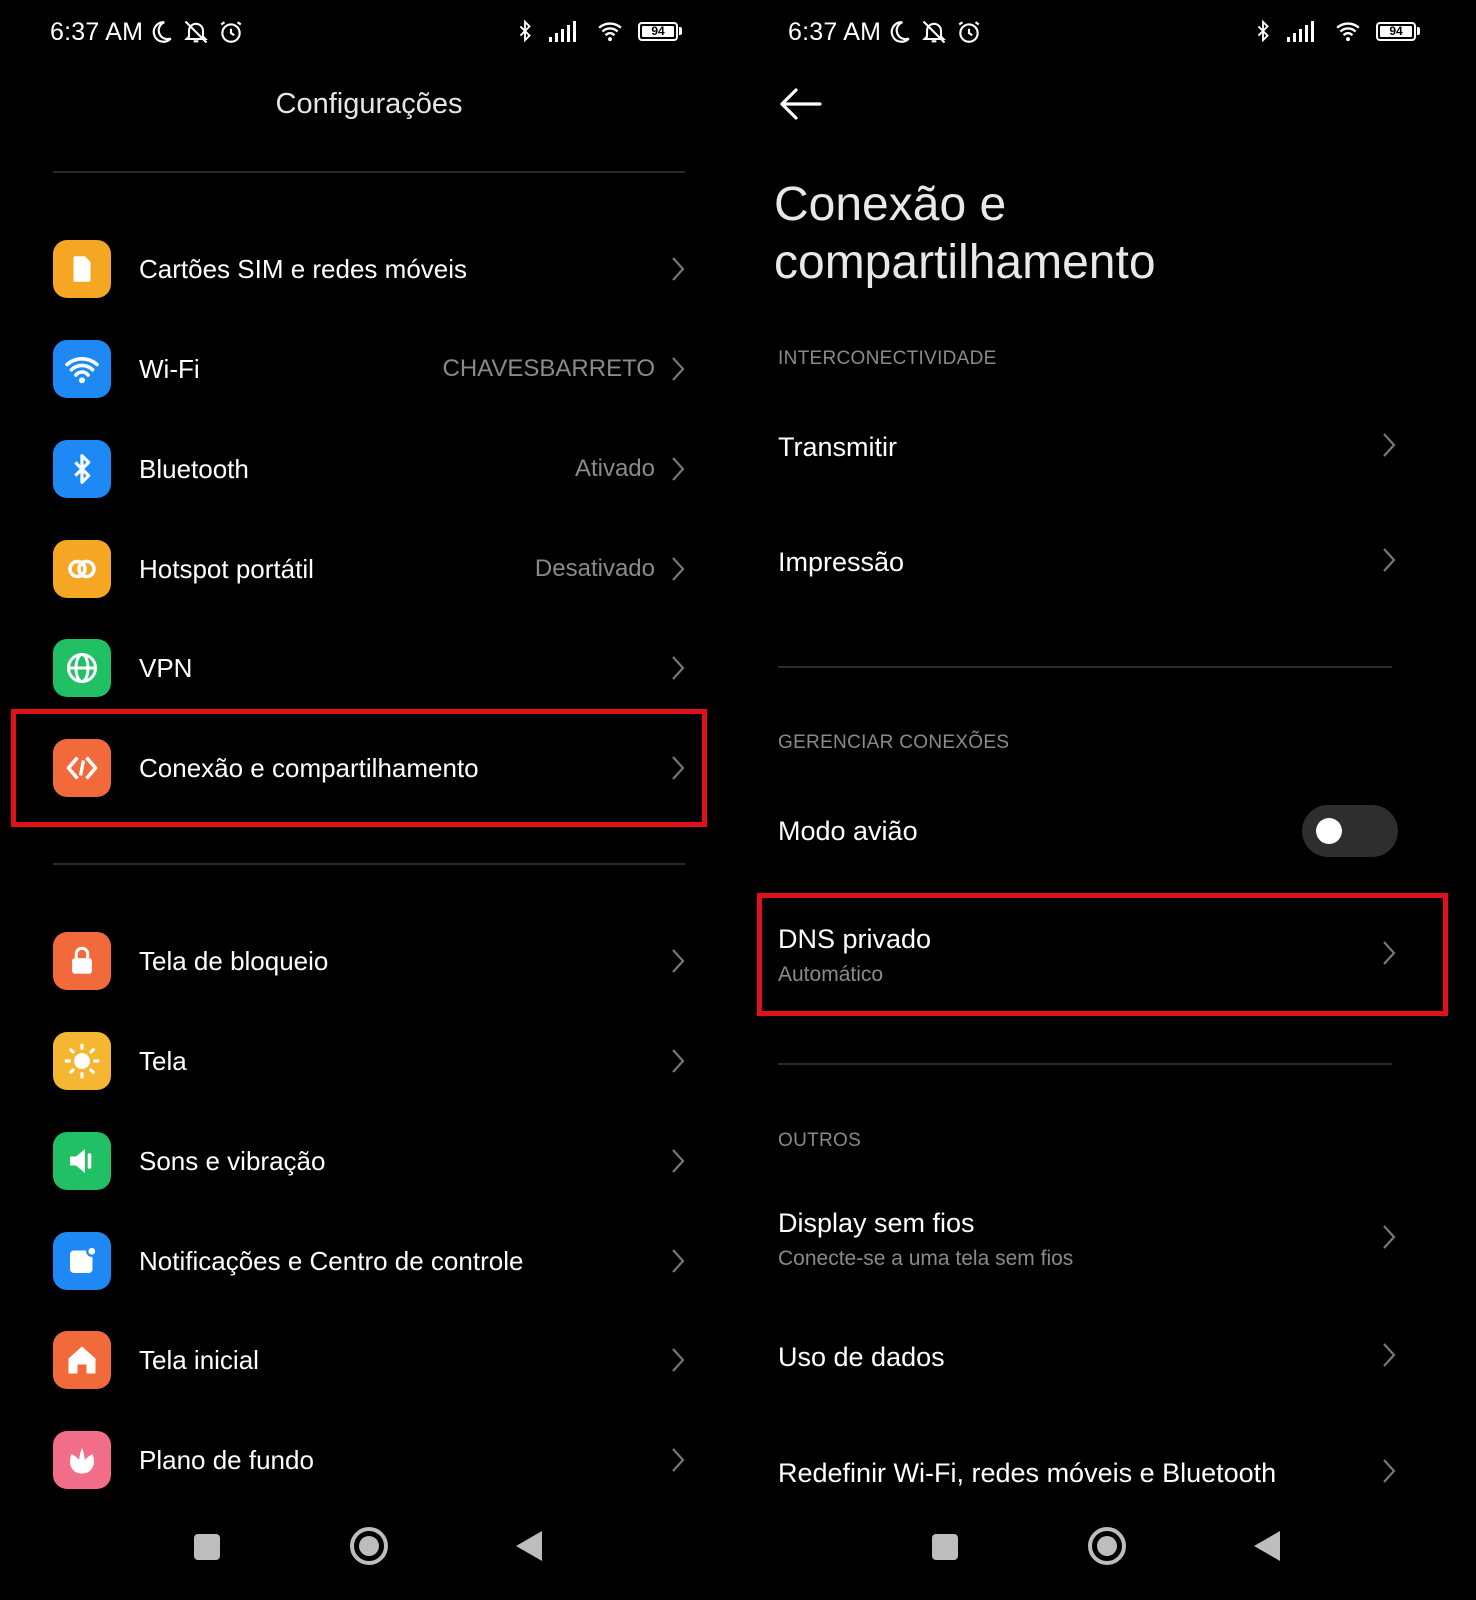 Image resolution: width=1476 pixels, height=1600 pixels. I want to click on settings-item-label: Tela, so click(163, 1060).